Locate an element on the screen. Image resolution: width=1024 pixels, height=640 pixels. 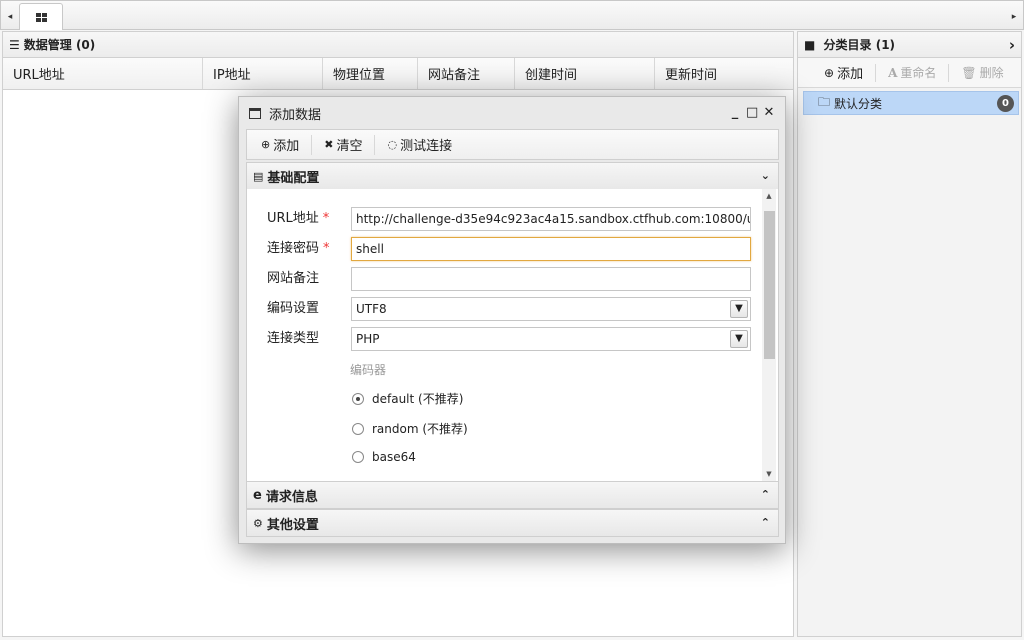
dialog-title: 添加数据 is located at coordinates (295, 115).